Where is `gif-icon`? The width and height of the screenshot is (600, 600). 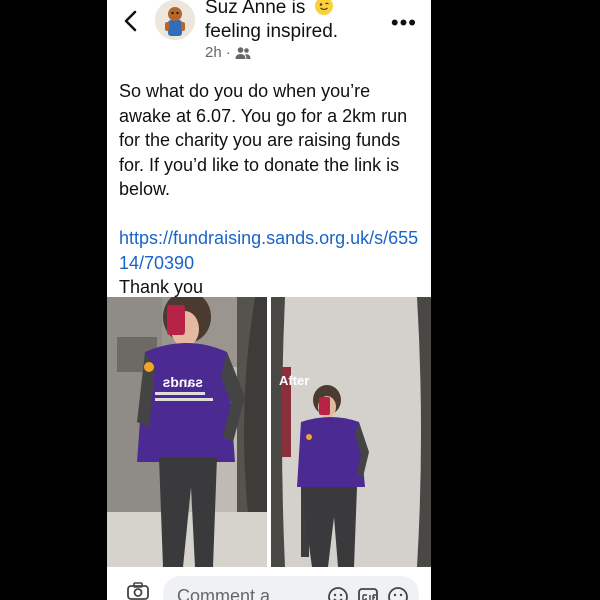
gif-icon is located at coordinates (368, 593).